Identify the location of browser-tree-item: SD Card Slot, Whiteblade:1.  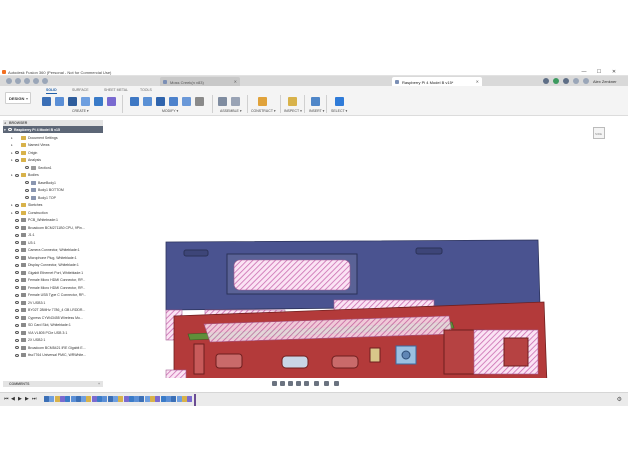
(53, 326).